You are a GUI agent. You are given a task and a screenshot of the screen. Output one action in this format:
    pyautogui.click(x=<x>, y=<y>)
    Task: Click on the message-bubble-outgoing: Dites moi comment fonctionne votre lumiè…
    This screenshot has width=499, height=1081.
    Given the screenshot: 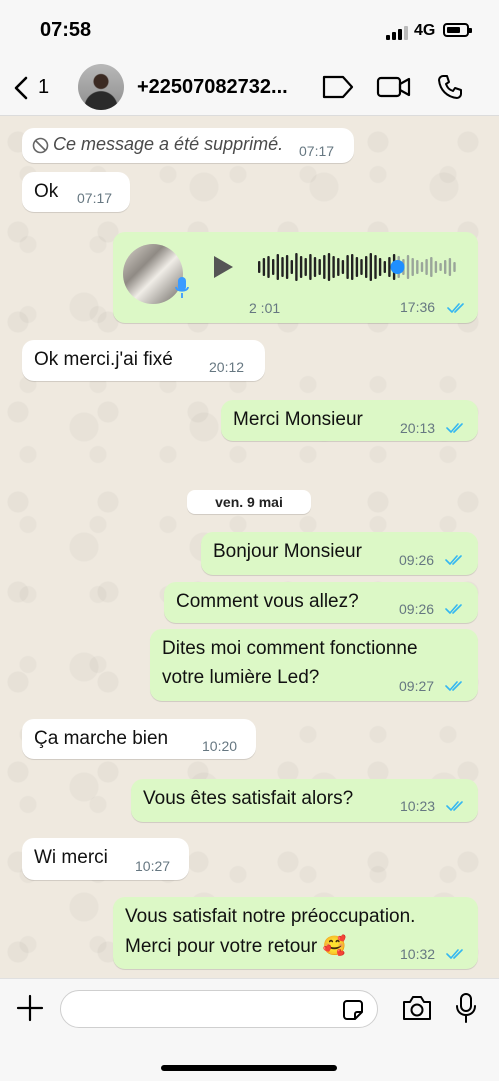 What is the action you would take?
    pyautogui.click(x=314, y=665)
    